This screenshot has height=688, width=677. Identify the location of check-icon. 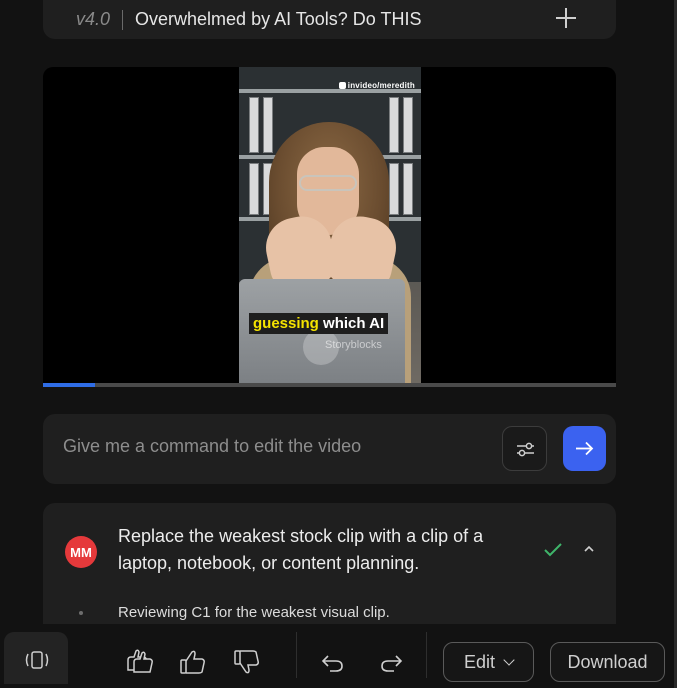
(553, 550).